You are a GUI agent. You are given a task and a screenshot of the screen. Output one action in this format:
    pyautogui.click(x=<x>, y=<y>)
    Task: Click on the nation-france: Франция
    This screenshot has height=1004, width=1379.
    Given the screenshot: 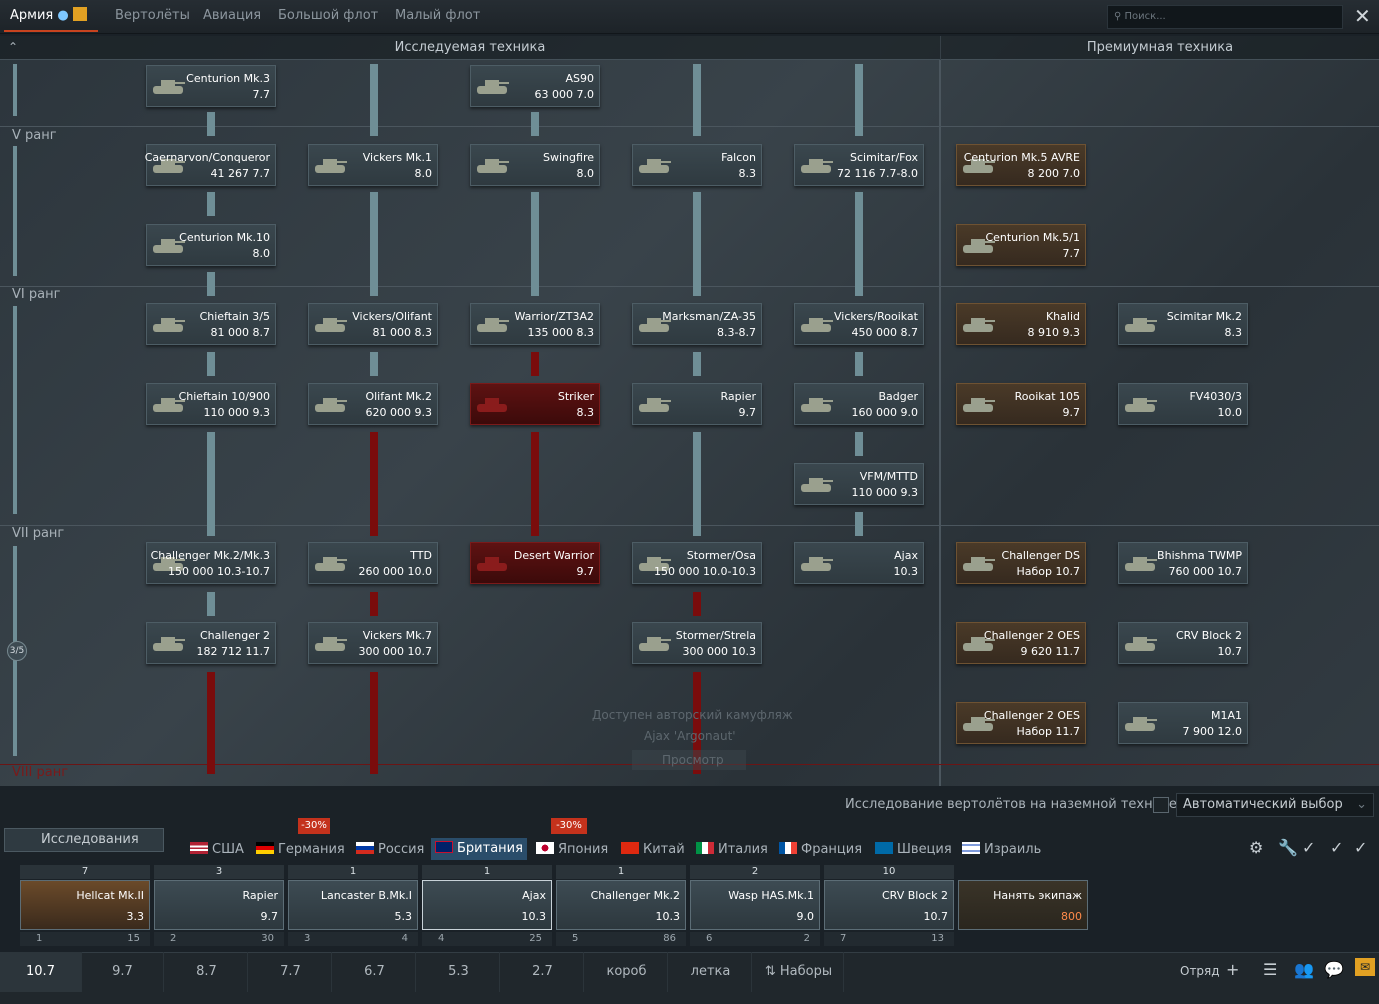 What is the action you would take?
    pyautogui.click(x=820, y=849)
    